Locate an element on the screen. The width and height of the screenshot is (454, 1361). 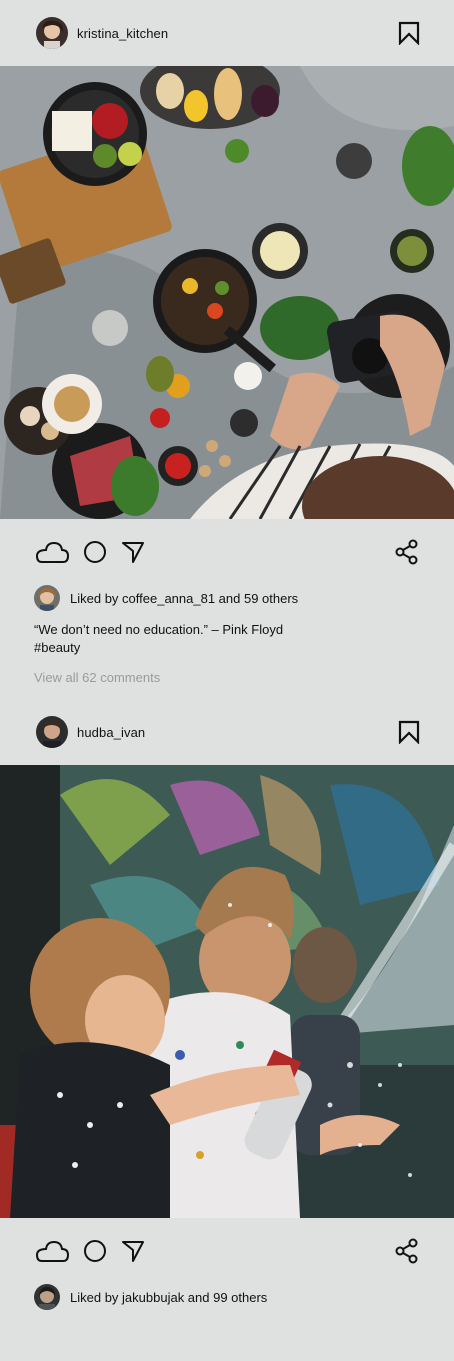
likes-text: Liked by coffee_anna_81 and 59 others is located at coordinates (184, 598).